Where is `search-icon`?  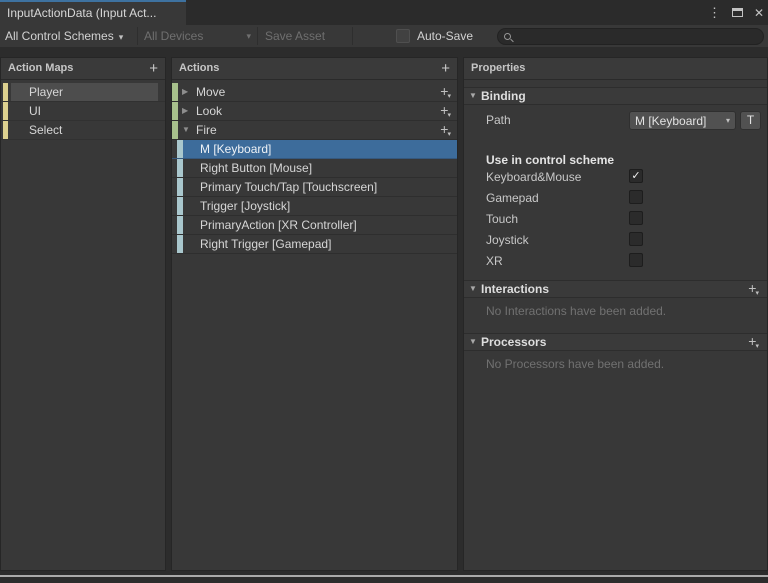
search-icon is located at coordinates (507, 36).